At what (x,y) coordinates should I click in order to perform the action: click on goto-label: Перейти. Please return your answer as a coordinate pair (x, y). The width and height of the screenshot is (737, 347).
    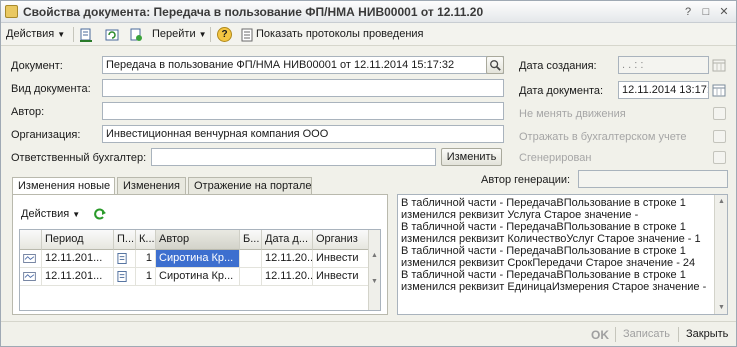
    Looking at the image, I should click on (174, 34).